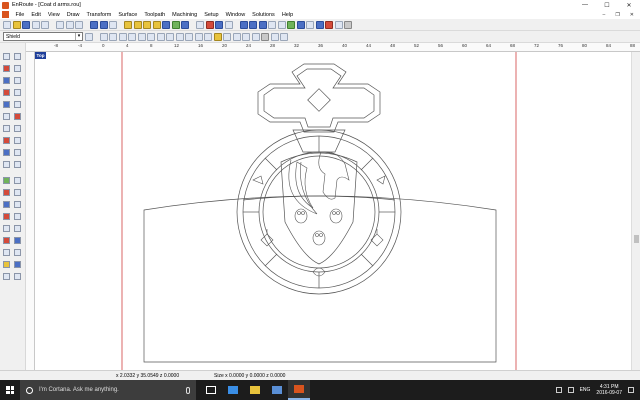 The height and width of the screenshot is (400, 640). I want to click on inlay-icon, so click(17, 264).